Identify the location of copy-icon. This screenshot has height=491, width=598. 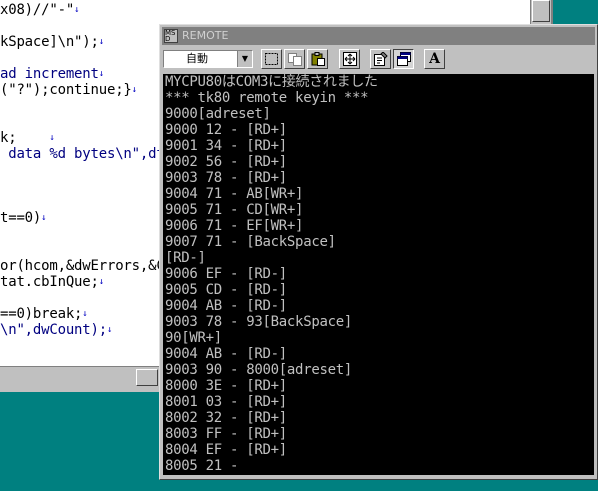
(294, 59).